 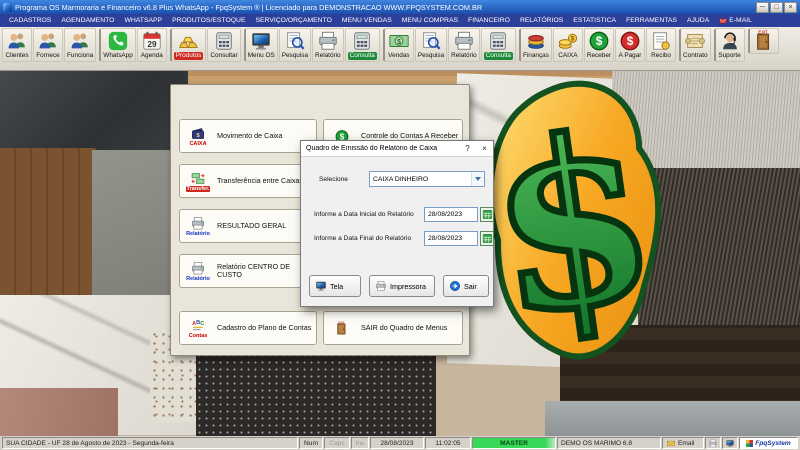 I want to click on toolbar-a-pagar: A Pagar, so click(x=630, y=45).